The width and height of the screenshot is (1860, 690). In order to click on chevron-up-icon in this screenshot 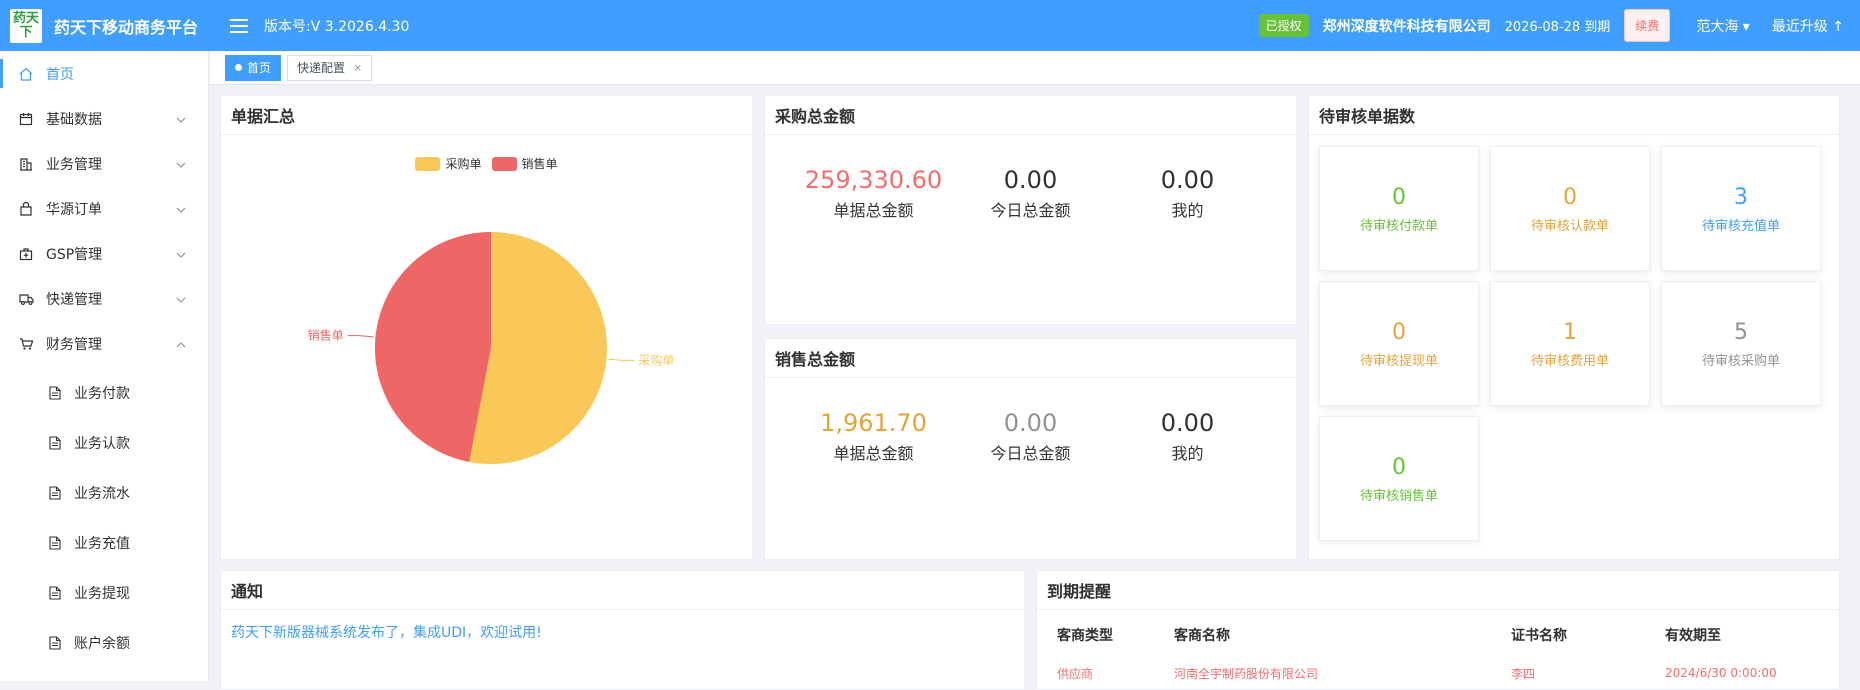, I will do `click(181, 345)`.